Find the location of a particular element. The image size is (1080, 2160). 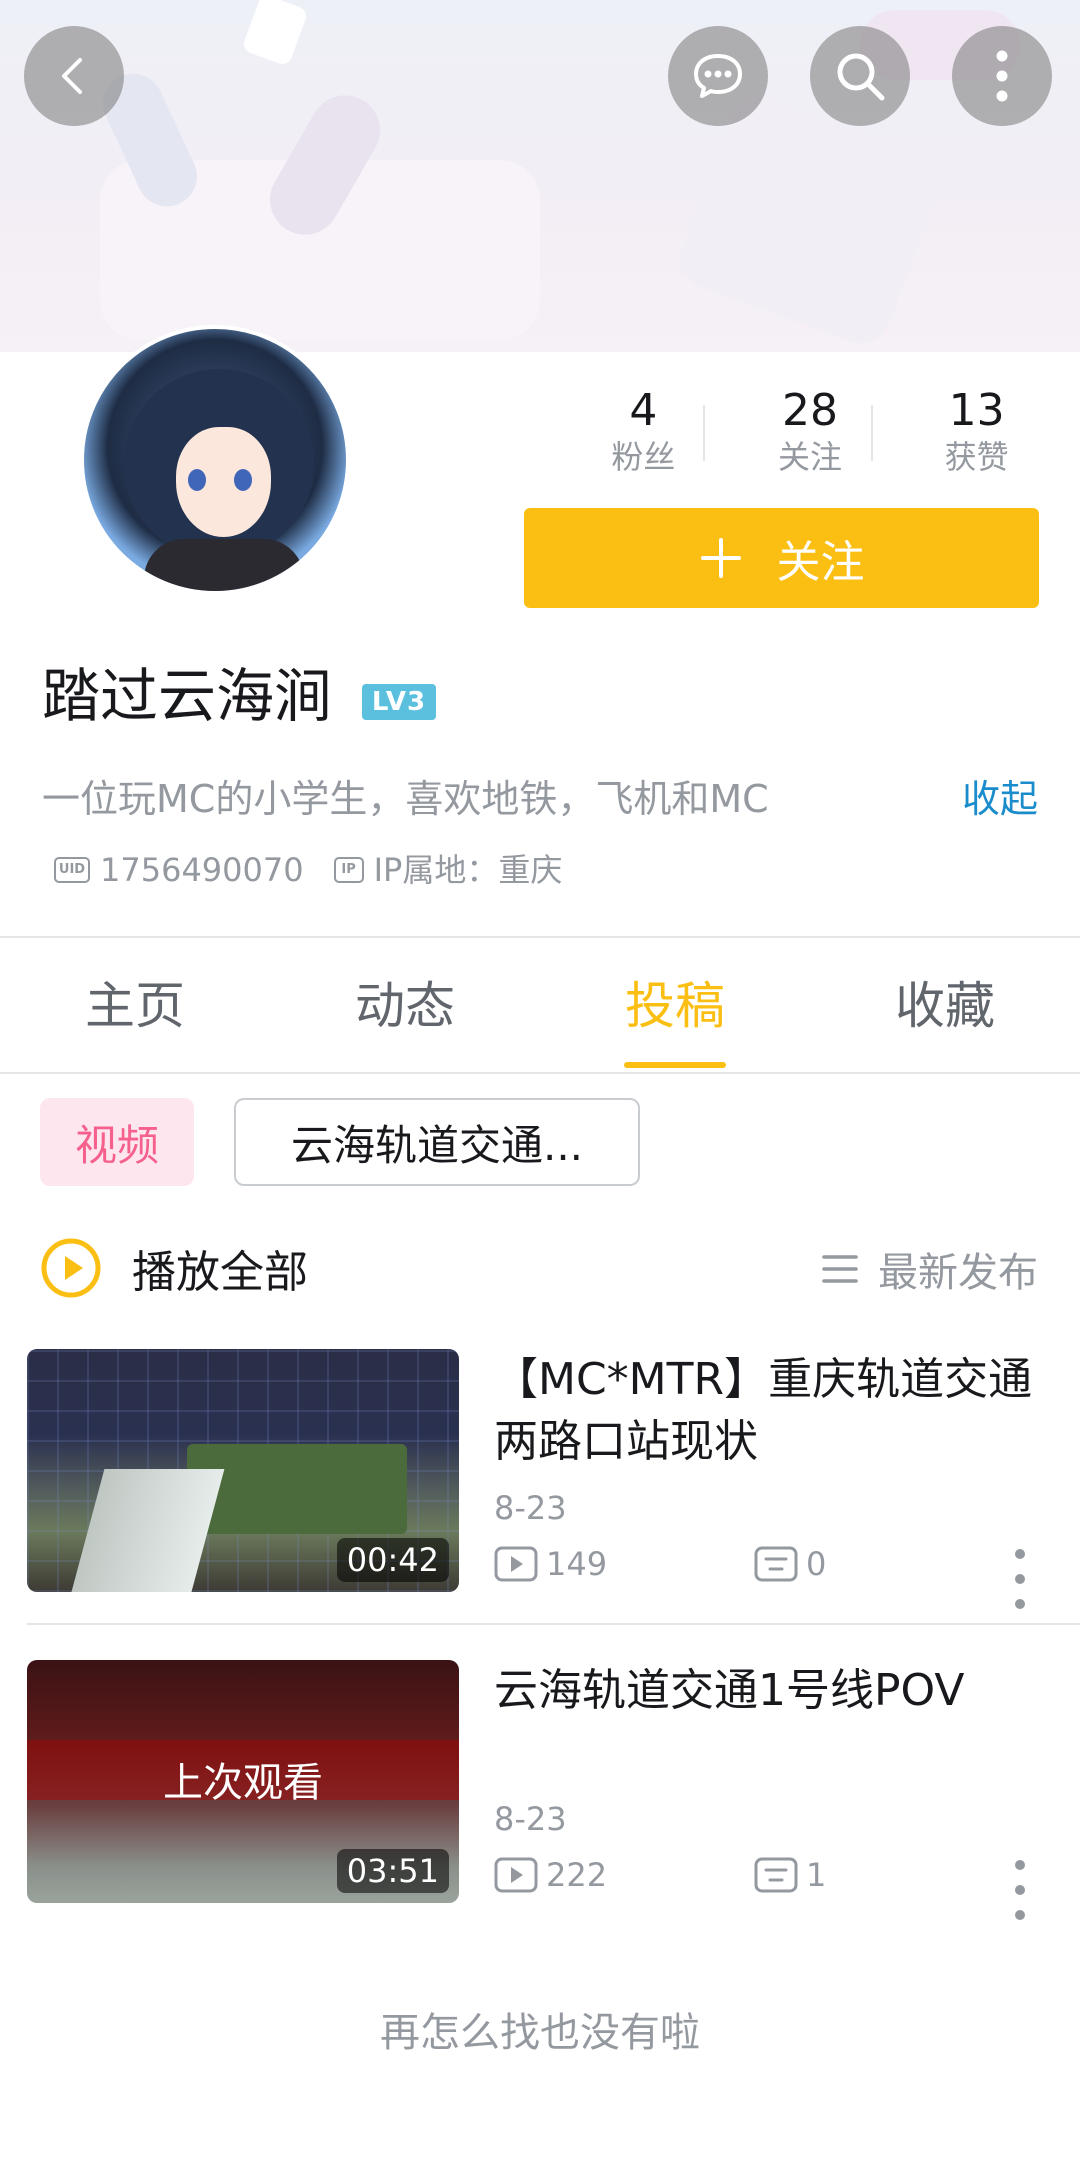

views-stat: 222 is located at coordinates (624, 1875).